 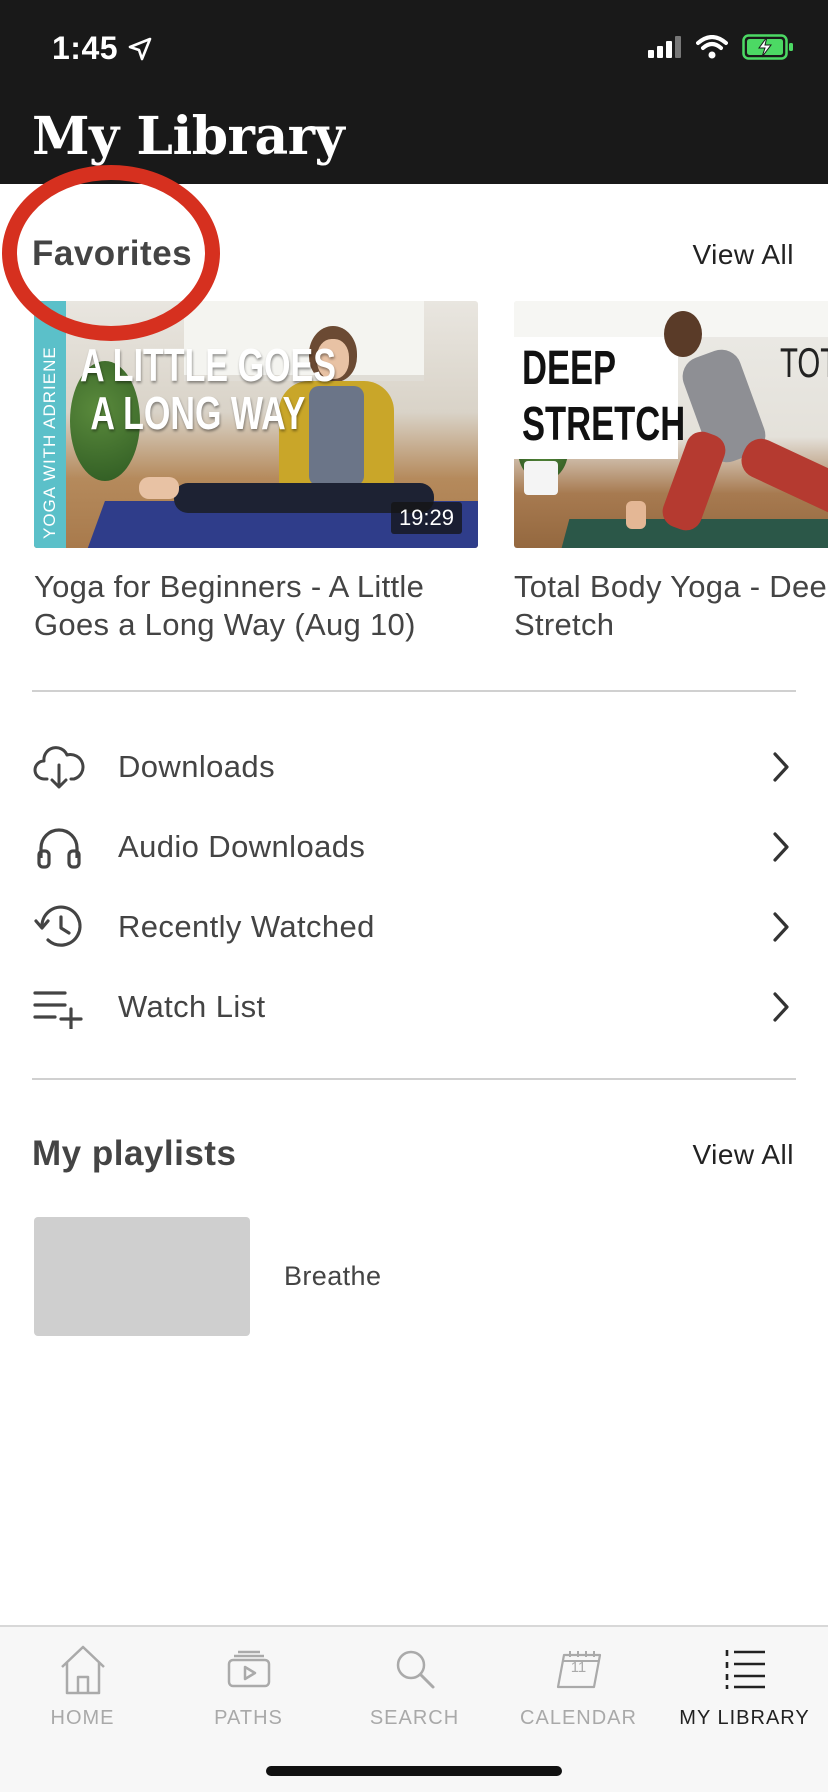 What do you see at coordinates (683, 334) in the screenshot?
I see `person-head` at bounding box center [683, 334].